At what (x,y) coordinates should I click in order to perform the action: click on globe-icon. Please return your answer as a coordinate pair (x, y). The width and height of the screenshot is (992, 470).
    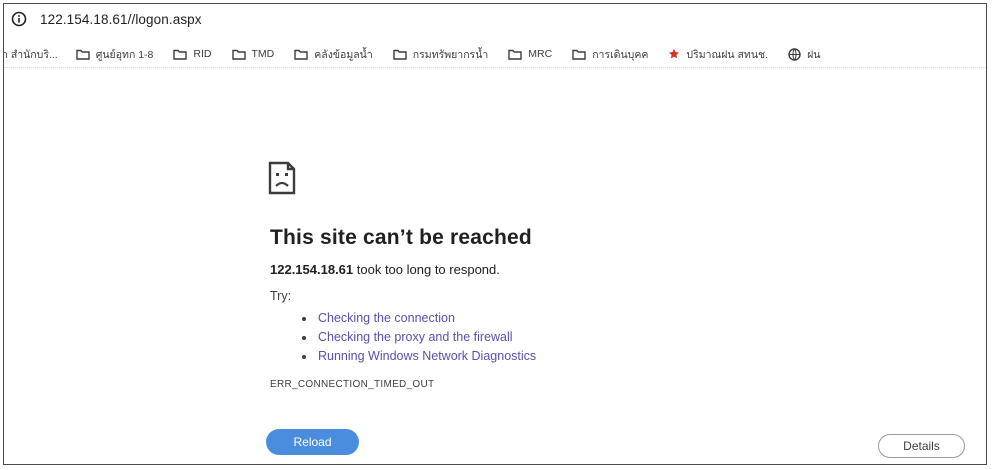
    Looking at the image, I should click on (794, 54).